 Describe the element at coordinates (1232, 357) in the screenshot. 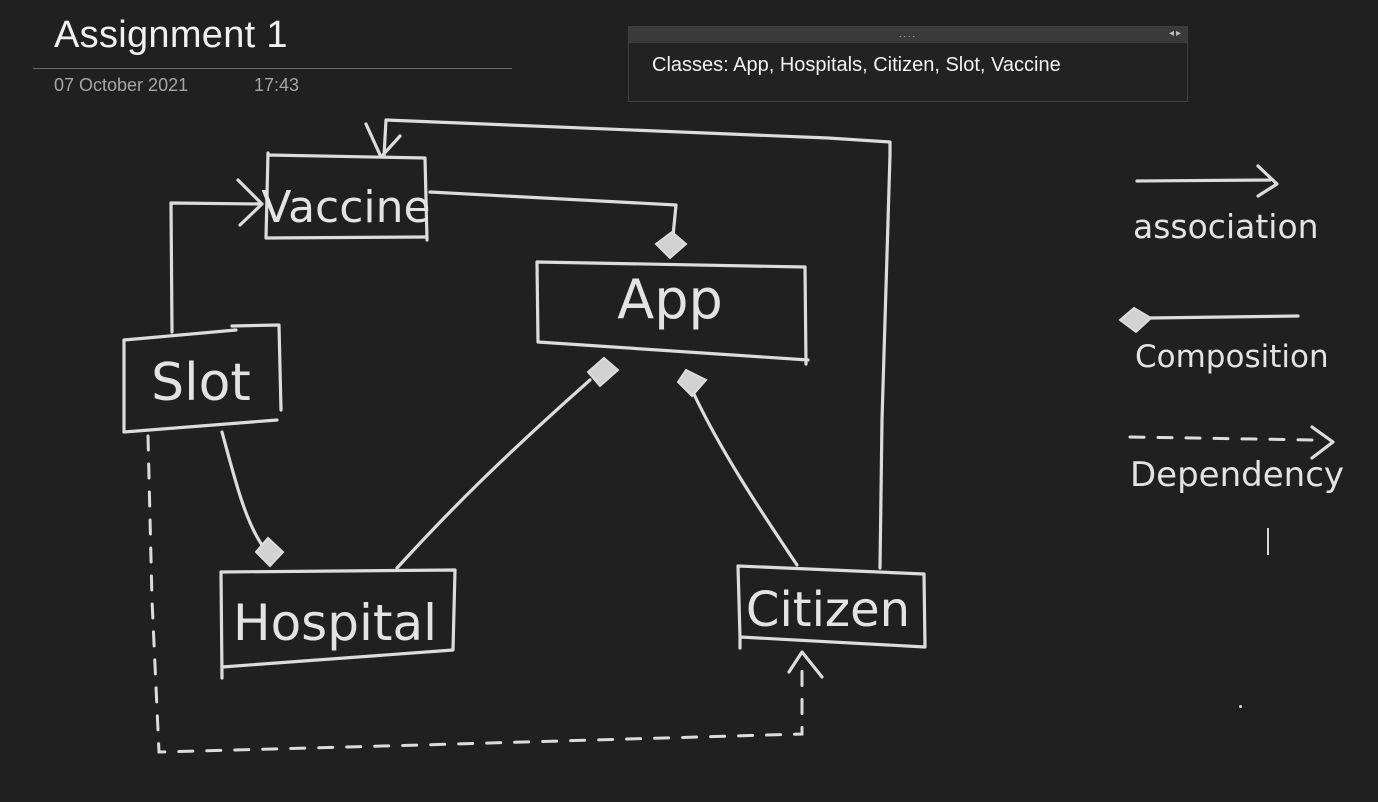

I see `legend-label-composition: Composition` at that location.